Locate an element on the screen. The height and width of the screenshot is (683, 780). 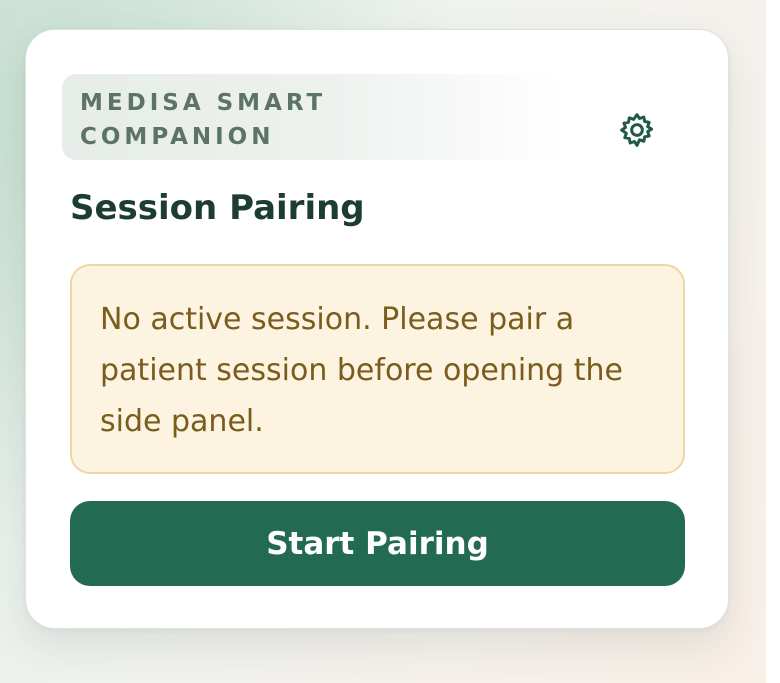
brand-header-pill: MEDISA SMART COMPANION is located at coordinates (312, 117).